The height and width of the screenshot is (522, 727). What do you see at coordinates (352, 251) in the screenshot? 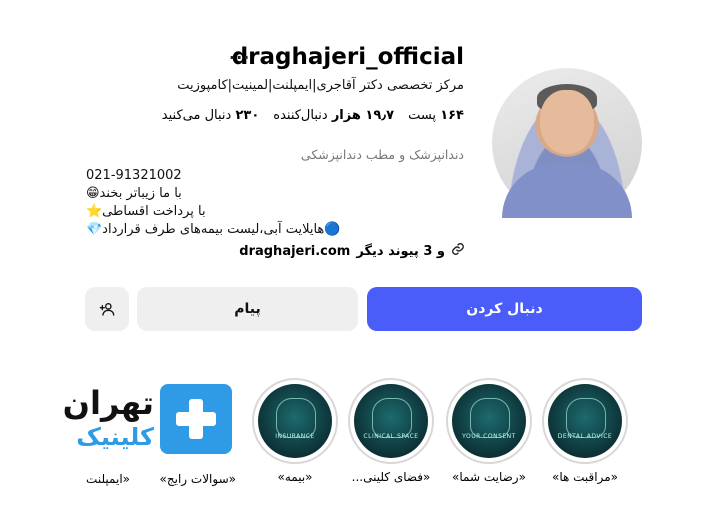
I see `profile-links: و 3 پیوند دیگر draghajeri.com` at bounding box center [352, 251].